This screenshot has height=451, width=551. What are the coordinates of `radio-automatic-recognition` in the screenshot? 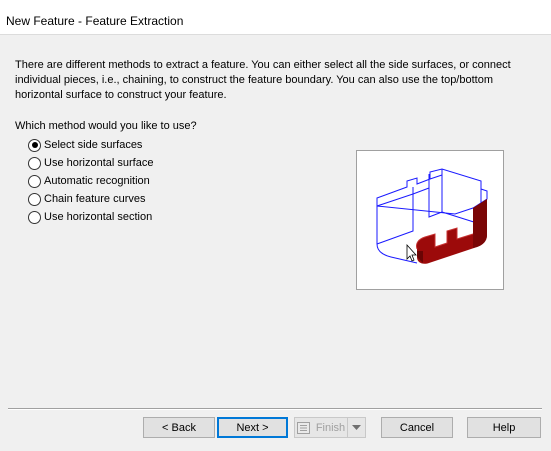 It's located at (34, 181).